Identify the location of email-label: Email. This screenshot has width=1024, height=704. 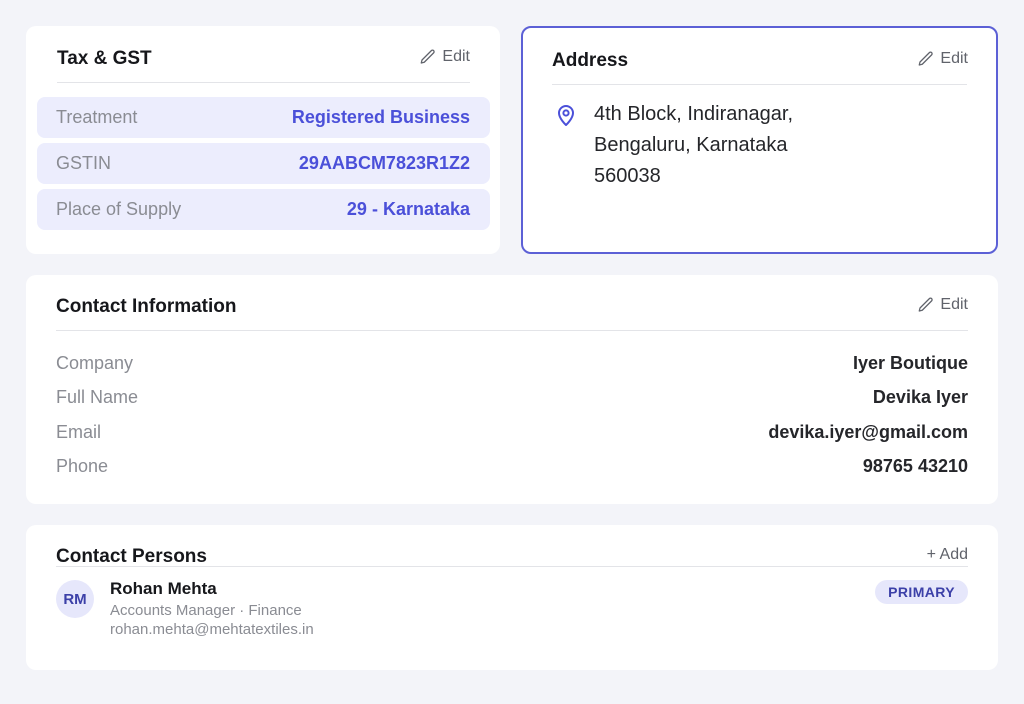
(79, 432).